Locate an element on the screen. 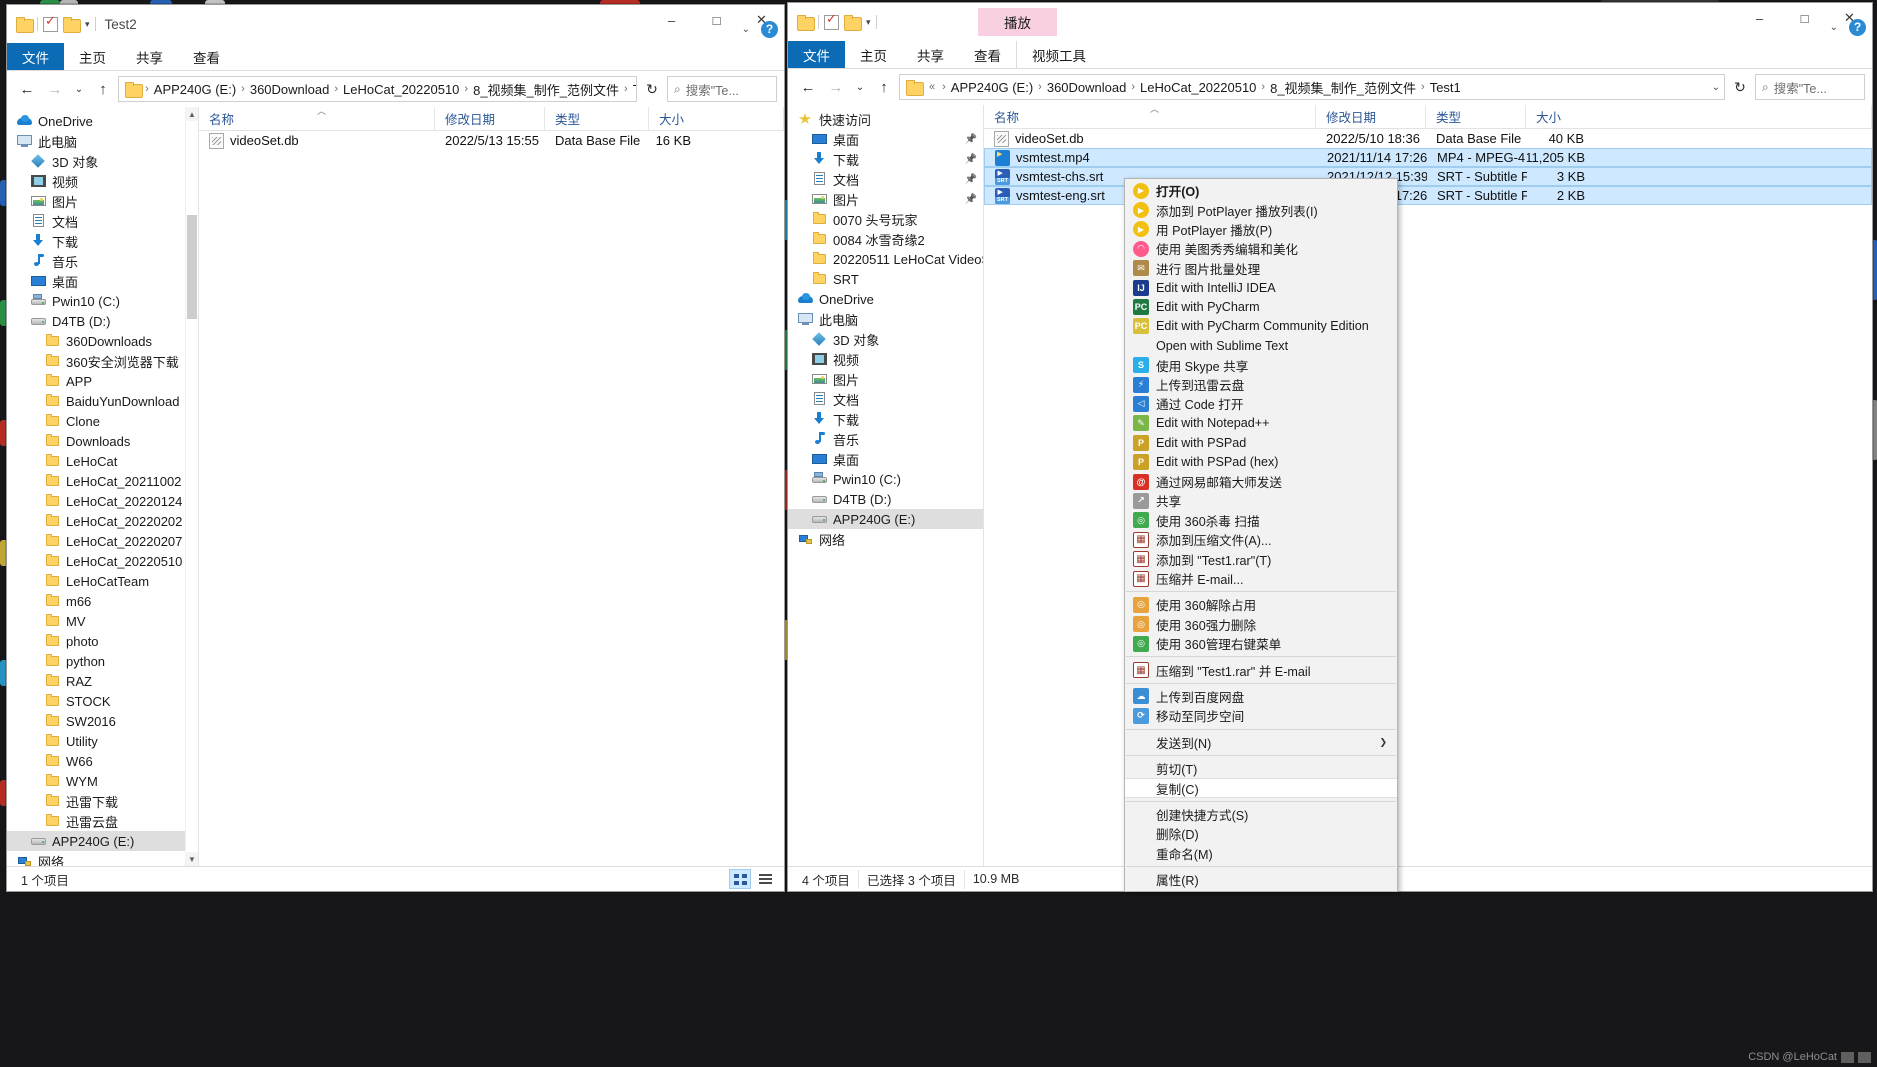 Image resolution: width=1877 pixels, height=1067 pixels. tree-item-srt: SRT is located at coordinates (885, 279).